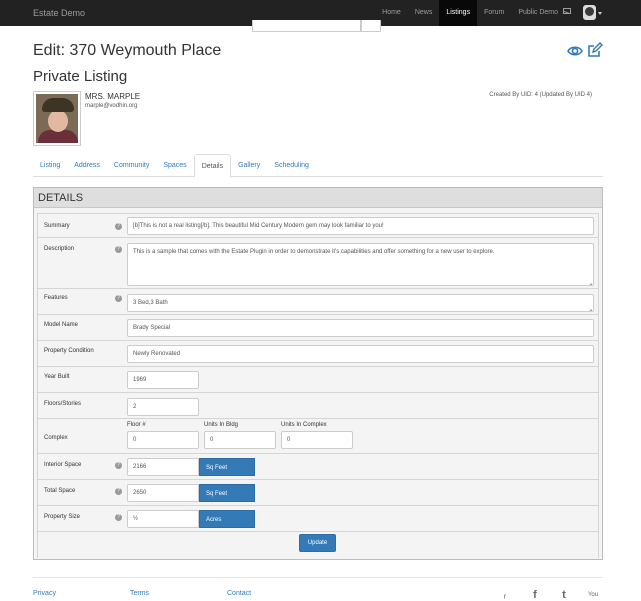 The width and height of the screenshot is (641, 601). I want to click on tab-address: Address, so click(87, 165).